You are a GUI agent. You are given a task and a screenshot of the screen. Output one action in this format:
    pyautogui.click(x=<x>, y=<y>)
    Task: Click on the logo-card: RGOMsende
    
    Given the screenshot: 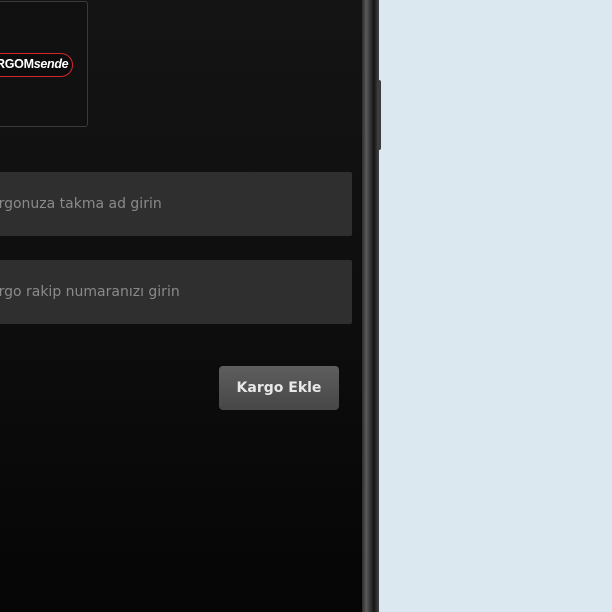 What is the action you would take?
    pyautogui.click(x=44, y=64)
    